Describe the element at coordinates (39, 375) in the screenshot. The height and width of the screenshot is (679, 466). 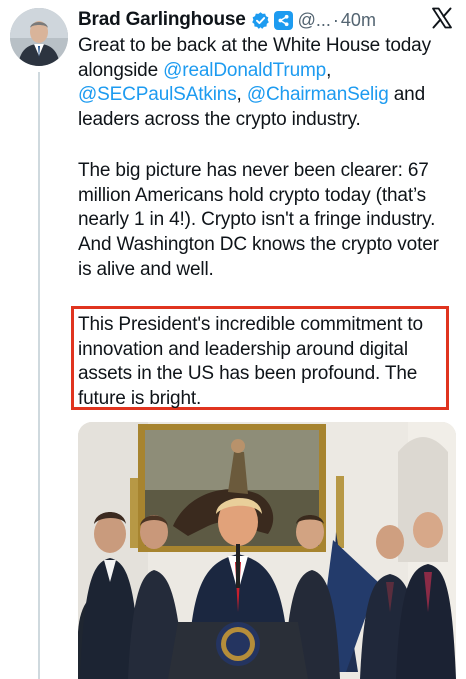
I see `thread-line` at that location.